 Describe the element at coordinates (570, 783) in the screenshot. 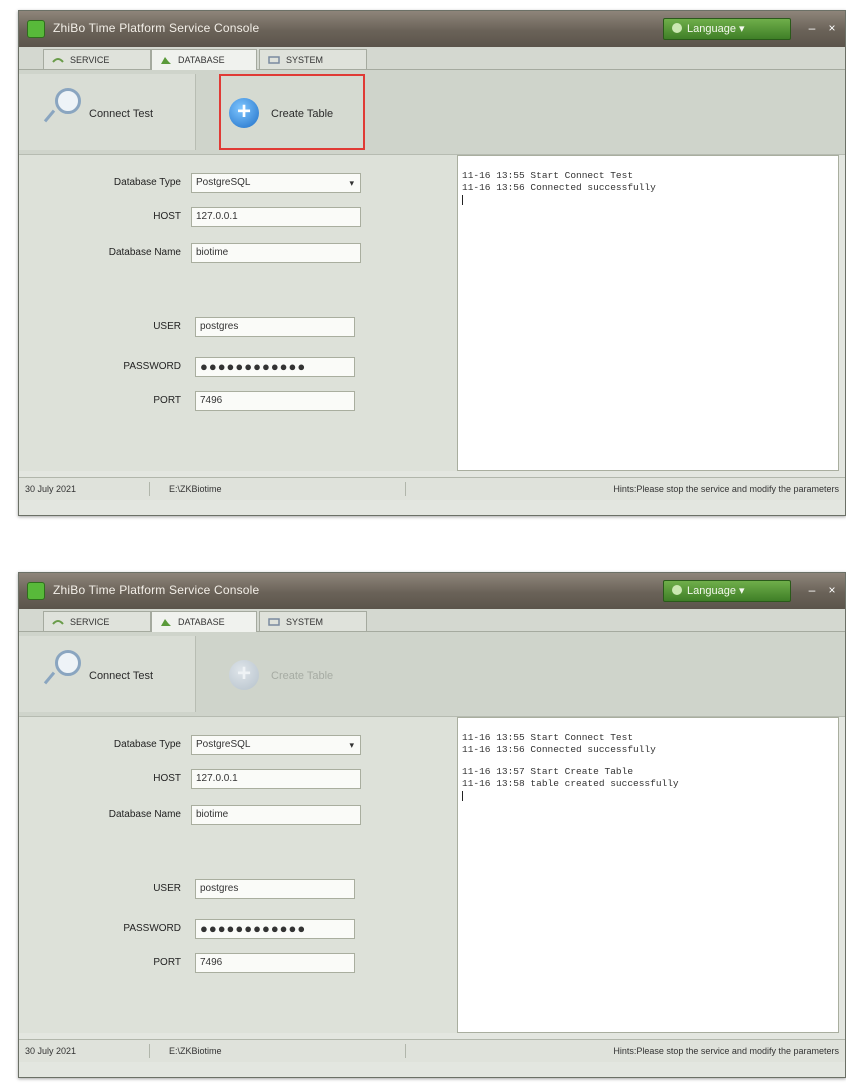

I see `log-line: 11-16 13:58 table created successfully` at that location.